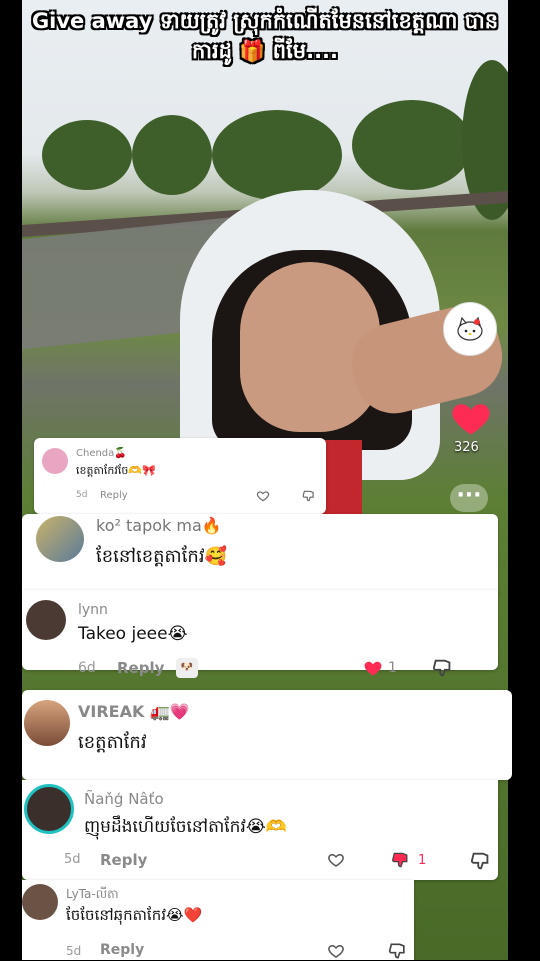  What do you see at coordinates (87, 668) in the screenshot?
I see `comment-time: 6d` at bounding box center [87, 668].